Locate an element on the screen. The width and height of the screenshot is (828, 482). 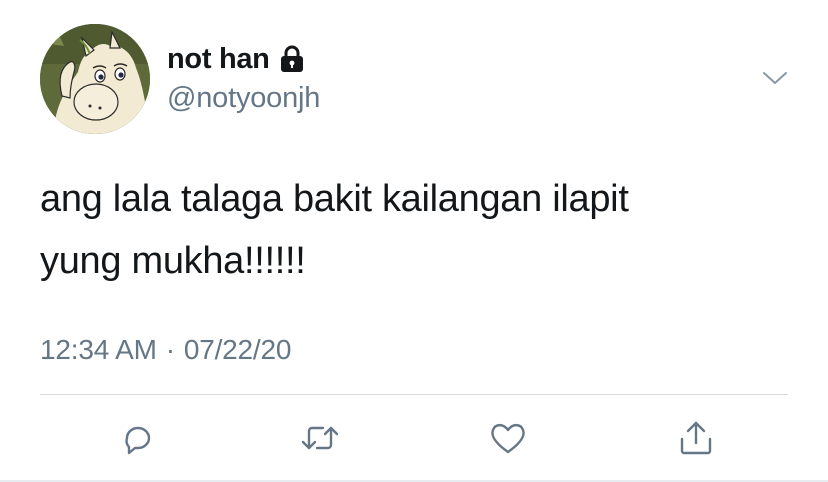
cartoon-avatar-icon is located at coordinates (95, 79).